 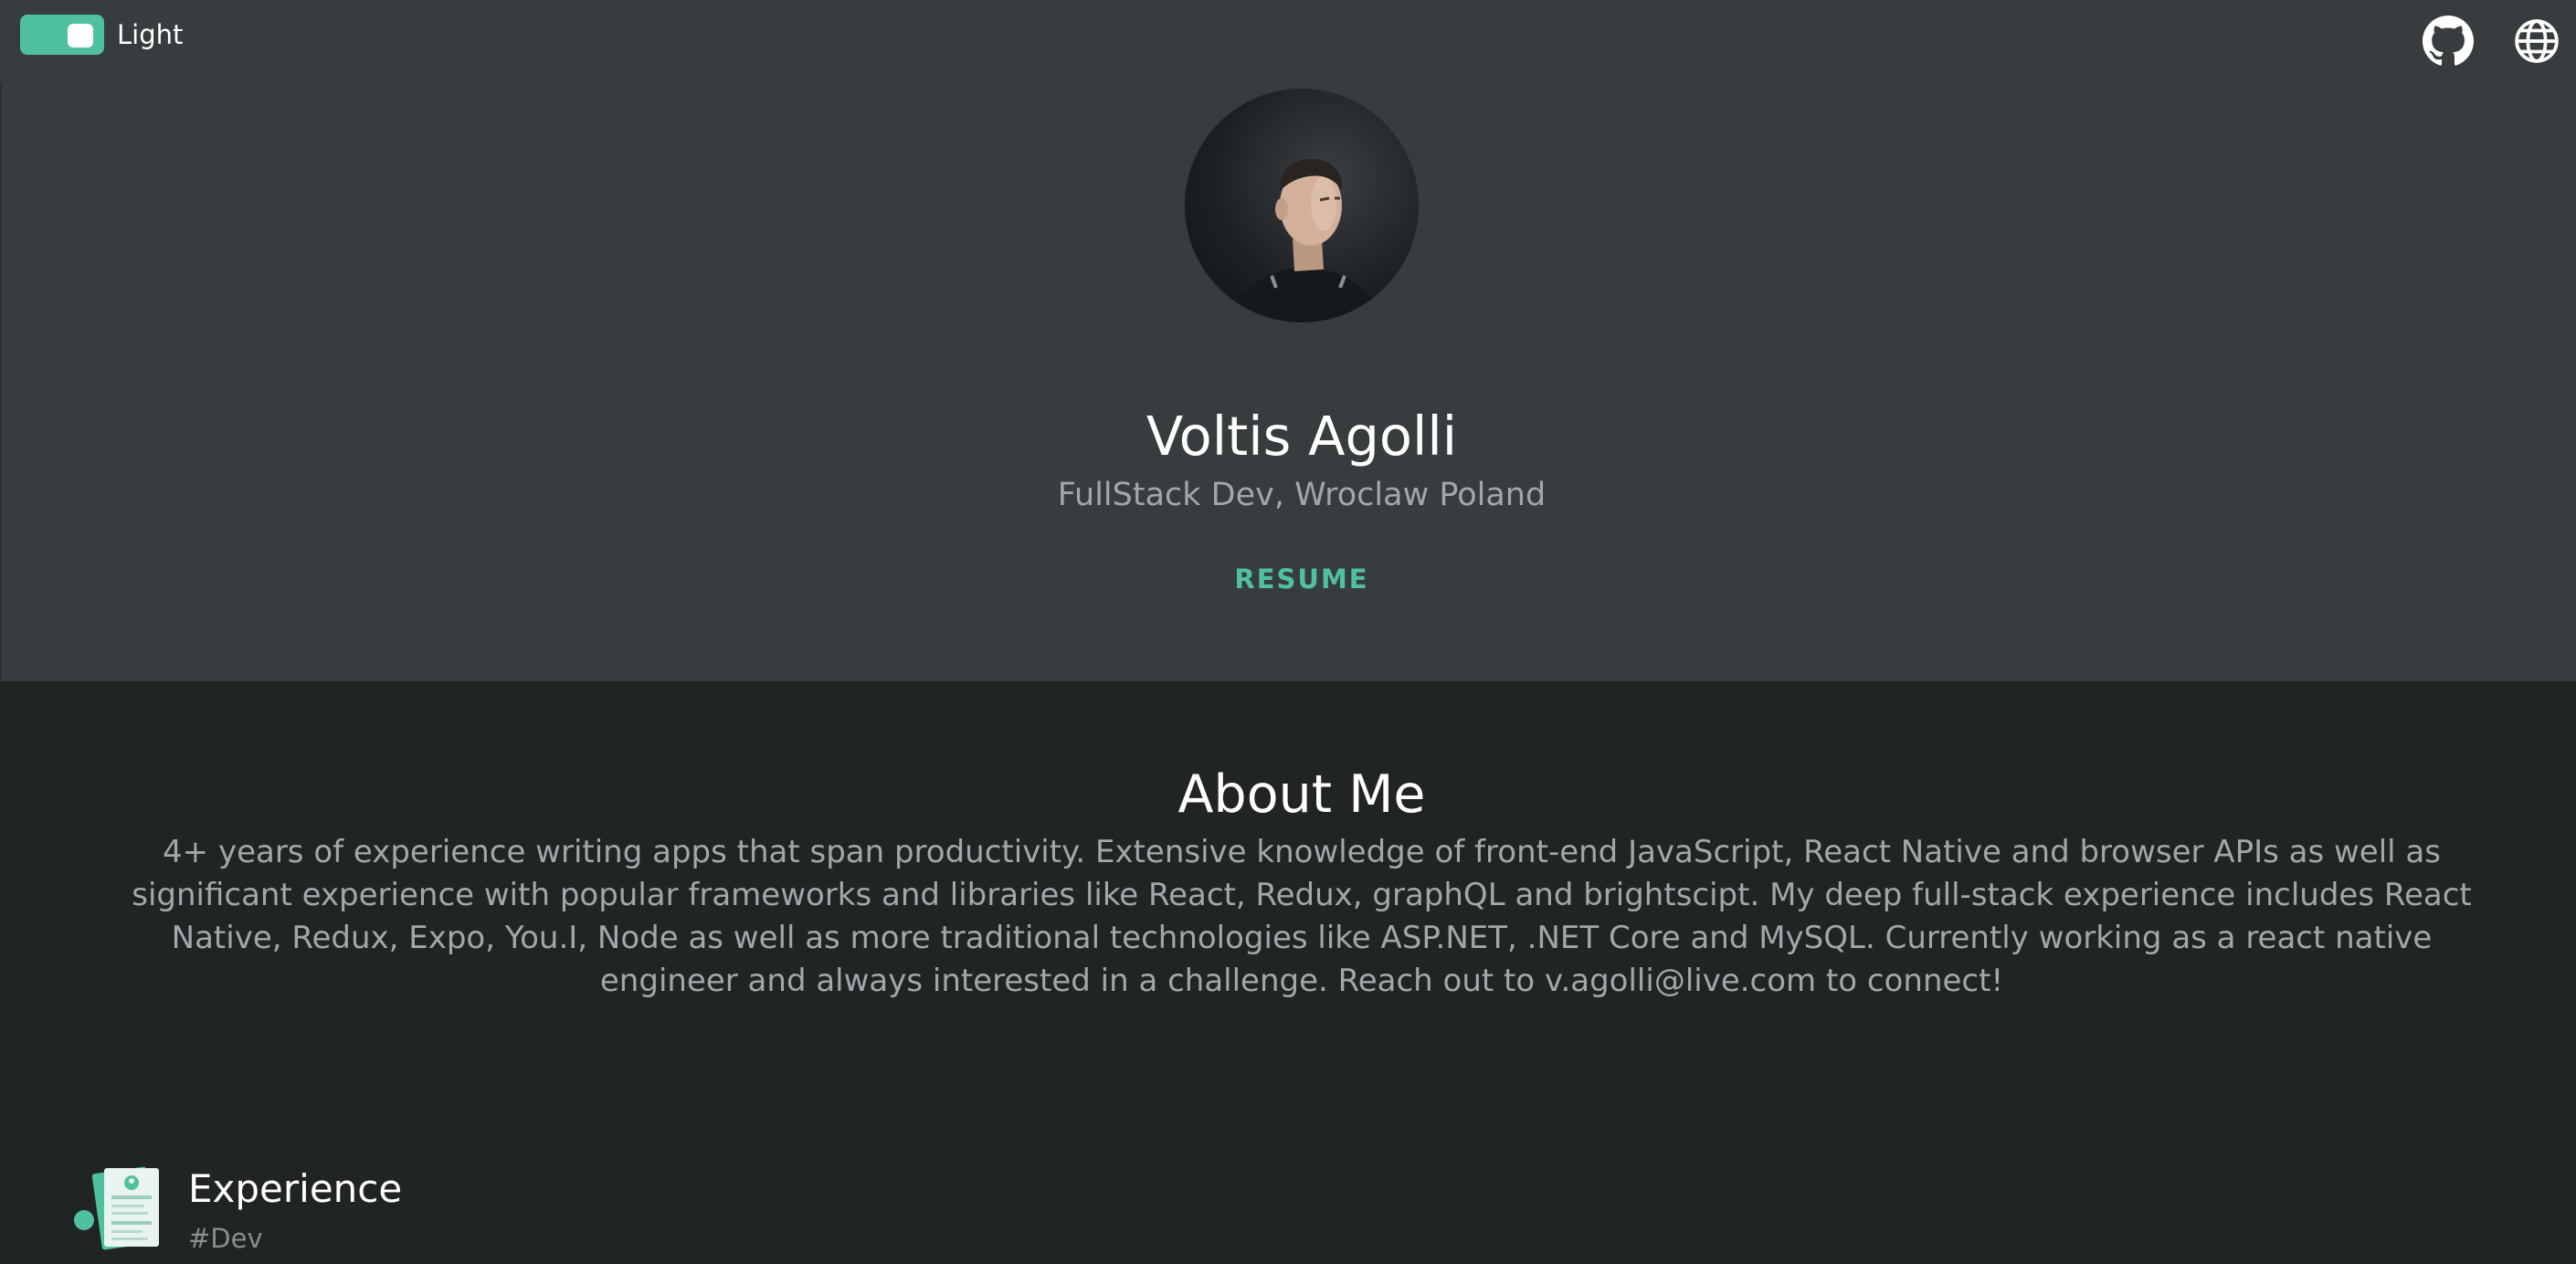 I want to click on toggle-switch, so click(x=62, y=35).